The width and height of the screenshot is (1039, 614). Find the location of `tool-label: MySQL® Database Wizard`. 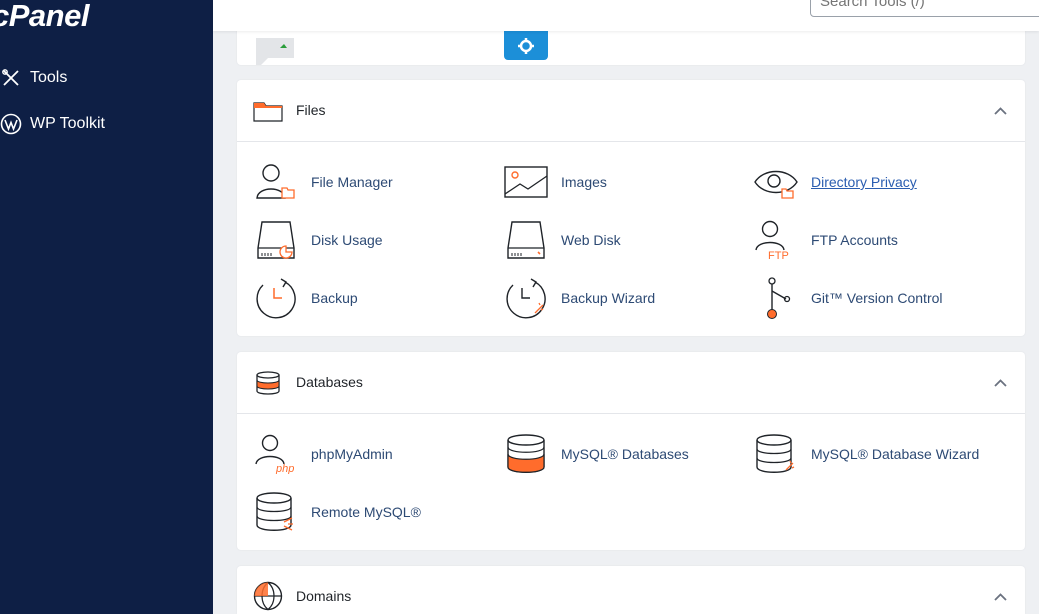

tool-label: MySQL® Database Wizard is located at coordinates (895, 454).